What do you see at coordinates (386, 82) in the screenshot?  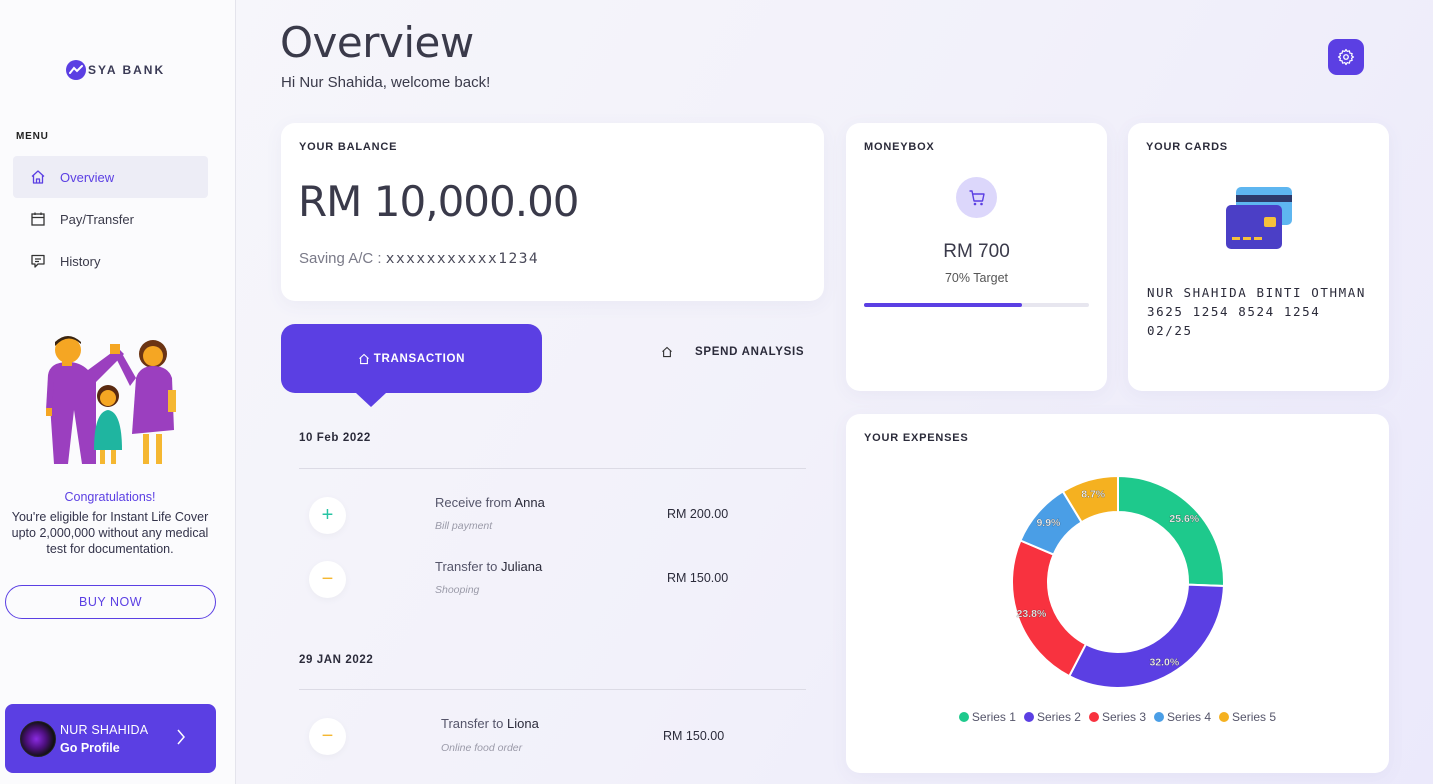 I see `welcome-text: Hi Nur Shahida, welcome back!` at bounding box center [386, 82].